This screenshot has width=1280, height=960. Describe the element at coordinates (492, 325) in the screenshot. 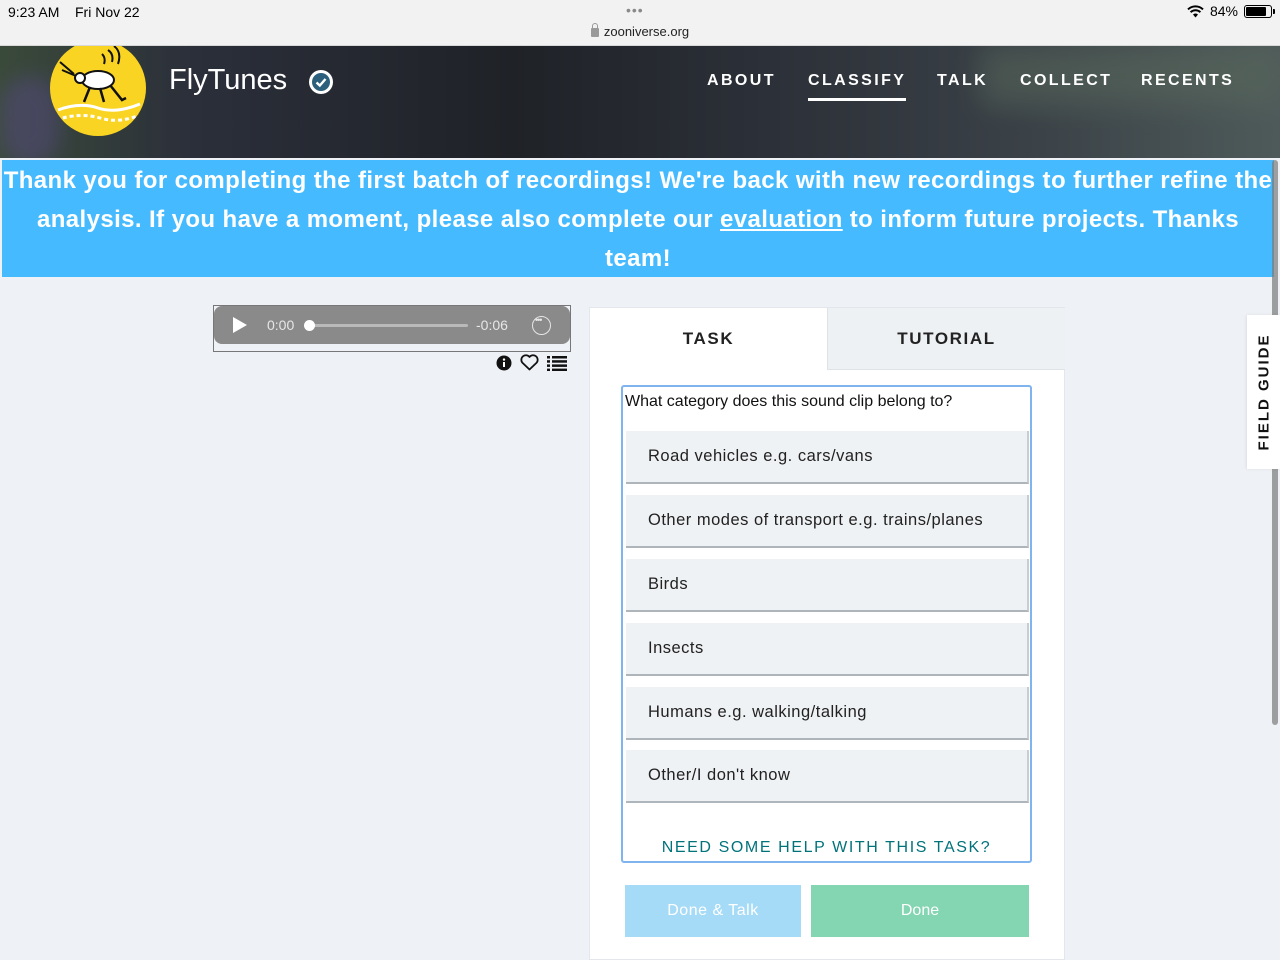

I see `audio-remaining-time: -0:06` at that location.